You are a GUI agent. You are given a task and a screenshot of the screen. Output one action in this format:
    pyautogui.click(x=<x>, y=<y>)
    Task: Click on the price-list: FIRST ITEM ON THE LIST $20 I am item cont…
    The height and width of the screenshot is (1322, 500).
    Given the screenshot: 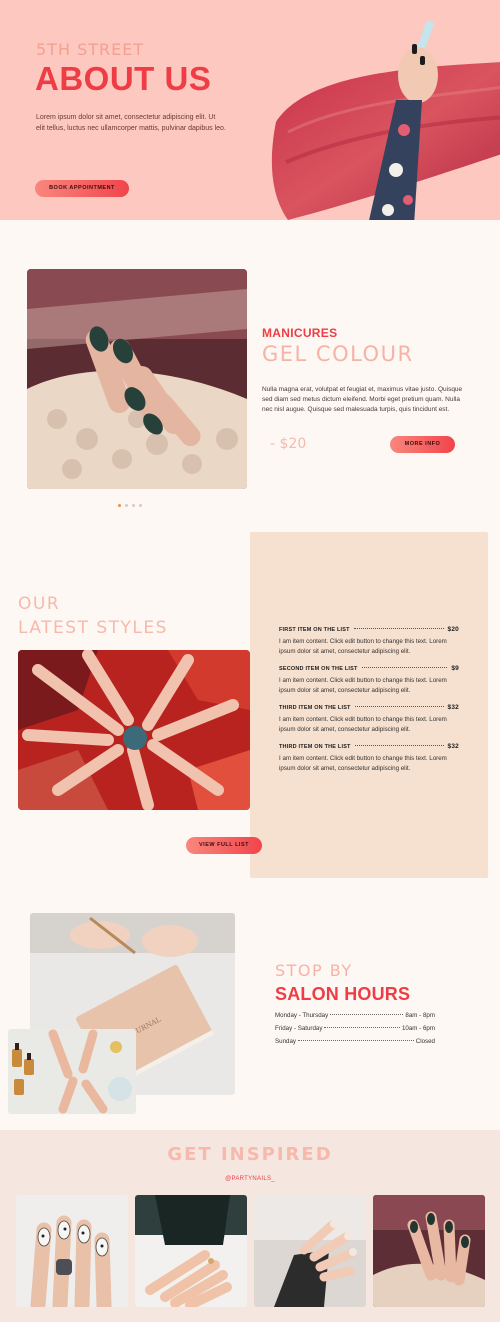 What is the action you would take?
    pyautogui.click(x=369, y=704)
    